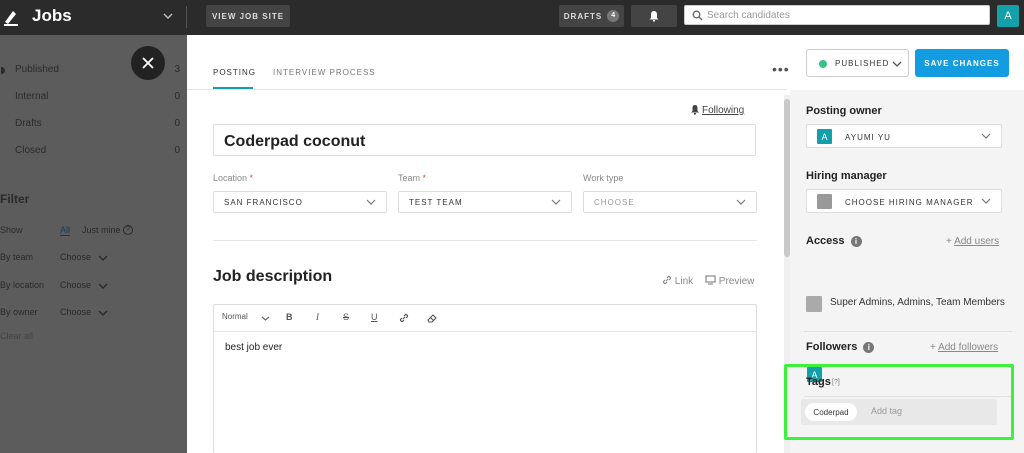  What do you see at coordinates (90, 98) in the screenshot?
I see `sidebar-item-internal: Internal 0` at bounding box center [90, 98].